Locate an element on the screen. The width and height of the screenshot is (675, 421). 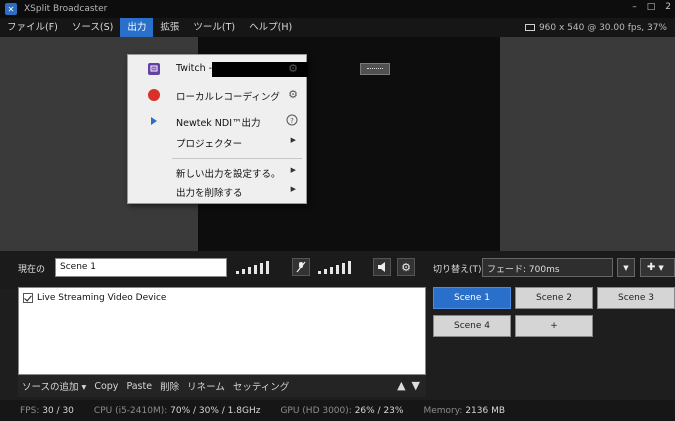
scene-control-bar: 現在の Scene 1 ⚙ 切り替え(T) フェード: 700ms ▼ ✚ ▼ is located at coordinates (337, 270).